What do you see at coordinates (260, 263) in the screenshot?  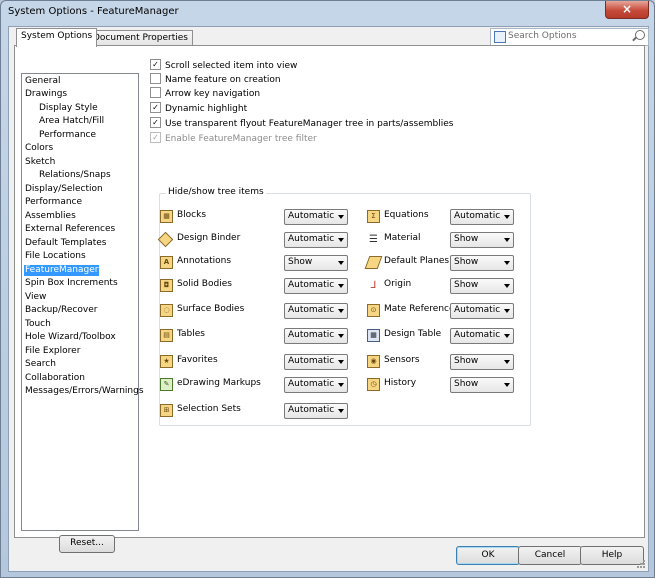 I see `tree-item-row-annotations: A Annotations Show` at bounding box center [260, 263].